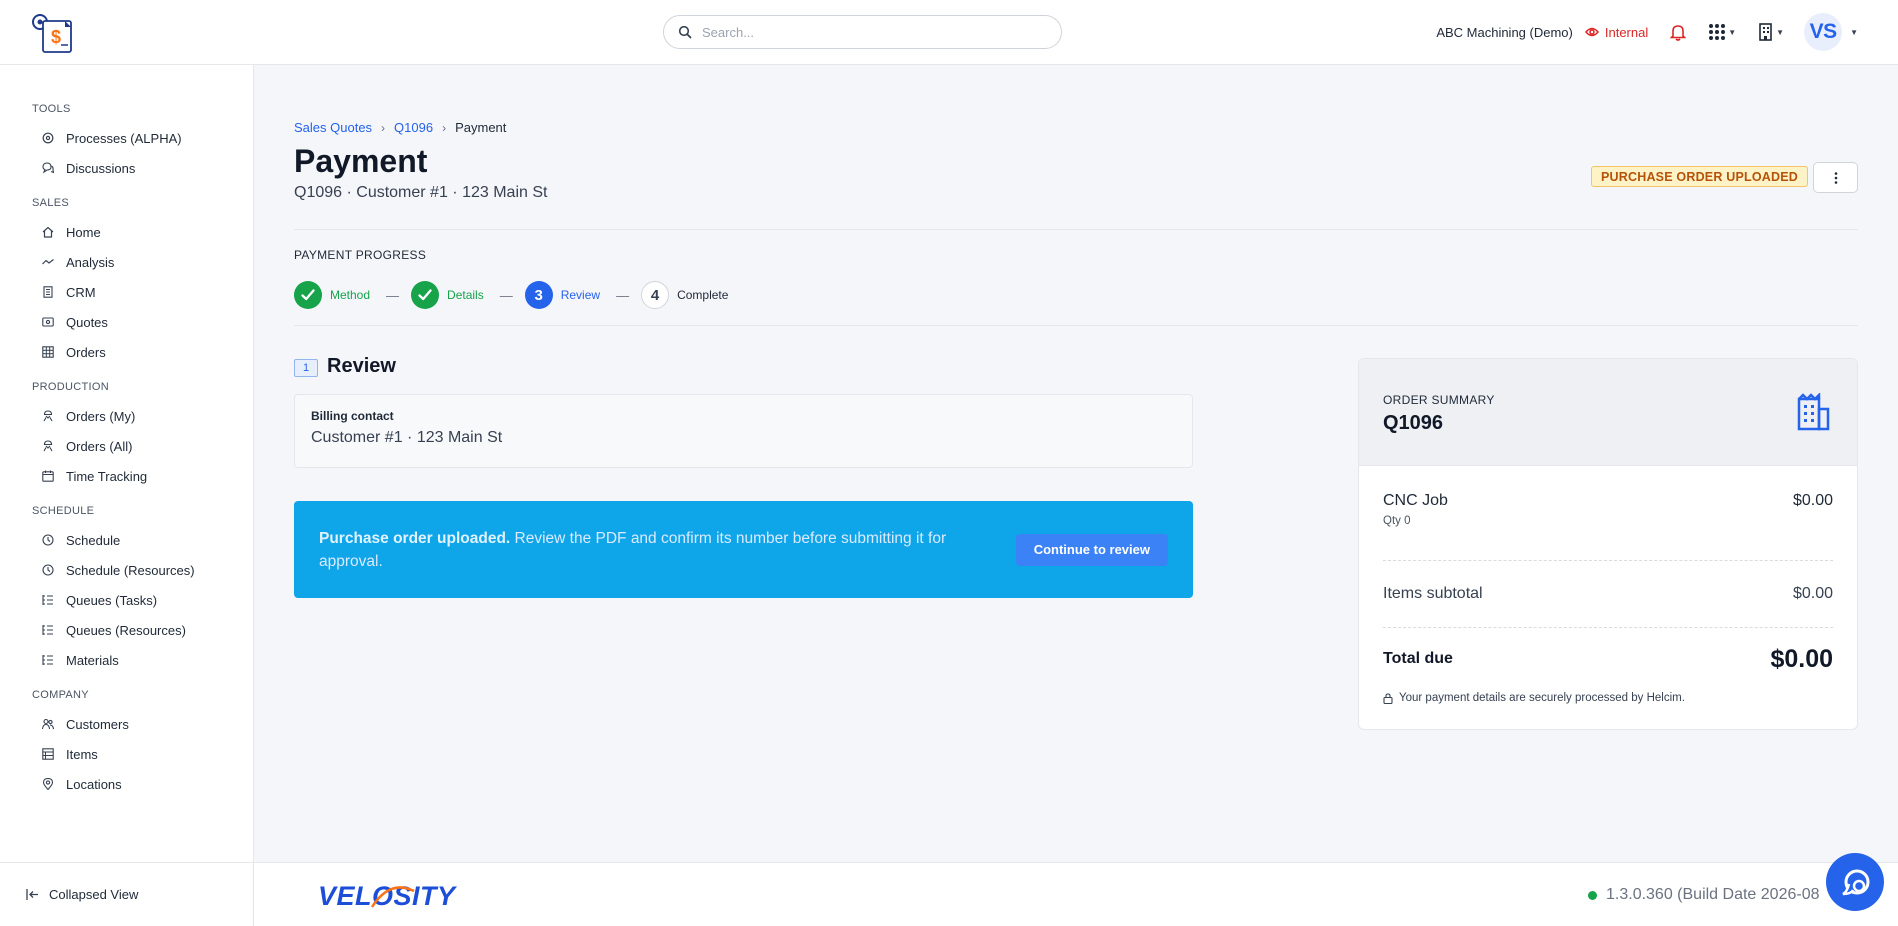 The height and width of the screenshot is (926, 1898). I want to click on analysis-icon, so click(48, 262).